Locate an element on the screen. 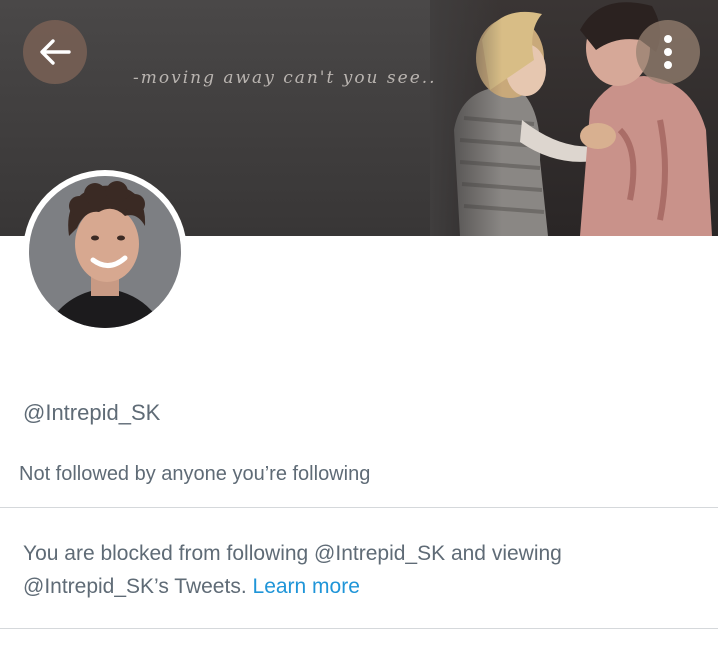 The height and width of the screenshot is (649, 718). profile-avatar is located at coordinates (105, 252).